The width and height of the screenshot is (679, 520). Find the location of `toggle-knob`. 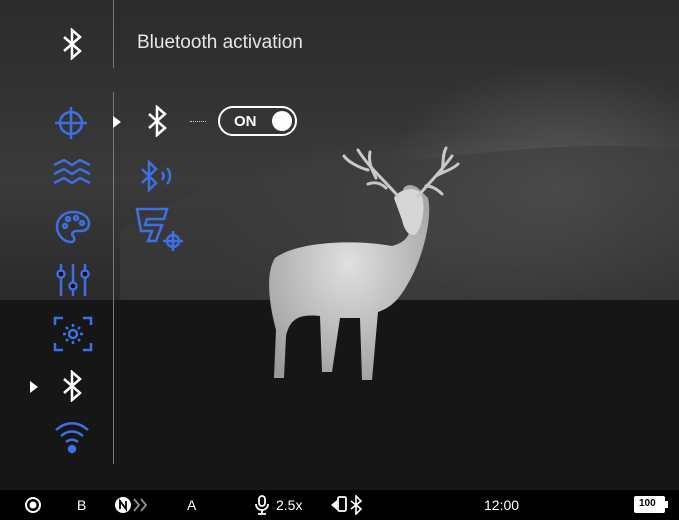

toggle-knob is located at coordinates (282, 121).